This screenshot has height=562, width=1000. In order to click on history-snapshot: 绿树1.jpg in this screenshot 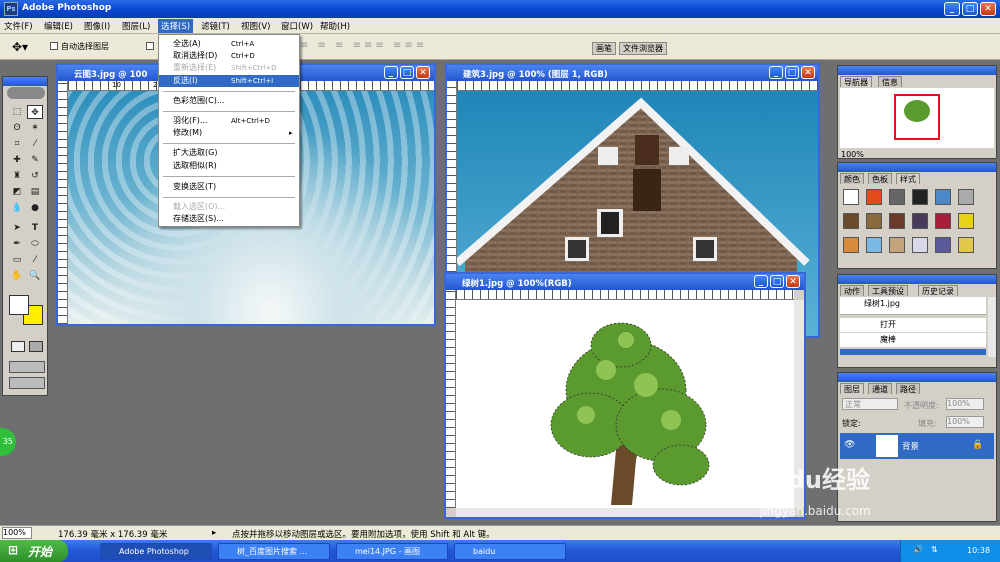, I will do `click(913, 306)`.